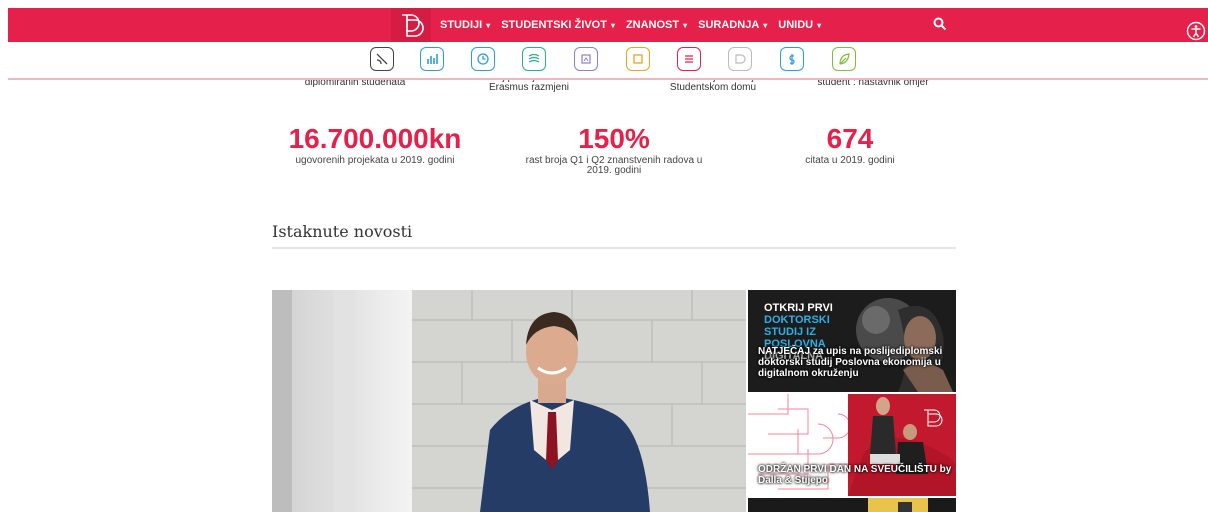 The image size is (1208, 512). I want to click on stat-label: student : nastavnik omjer, so click(873, 84).